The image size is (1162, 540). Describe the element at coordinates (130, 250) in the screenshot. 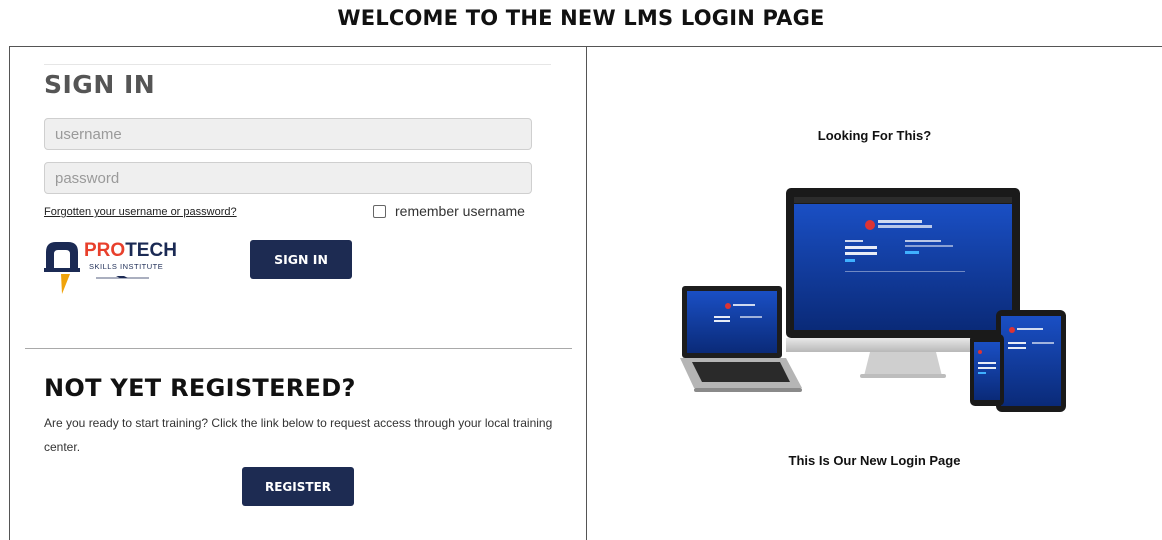

I see `logo-wordmark: PROTECH` at that location.